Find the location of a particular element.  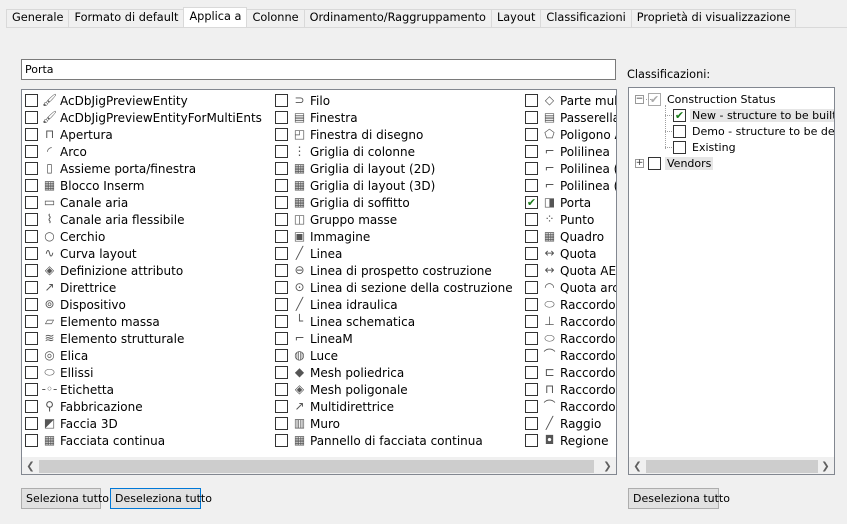

object-type-item: ▦ Griglia di layout (2D) is located at coordinates (394, 168).